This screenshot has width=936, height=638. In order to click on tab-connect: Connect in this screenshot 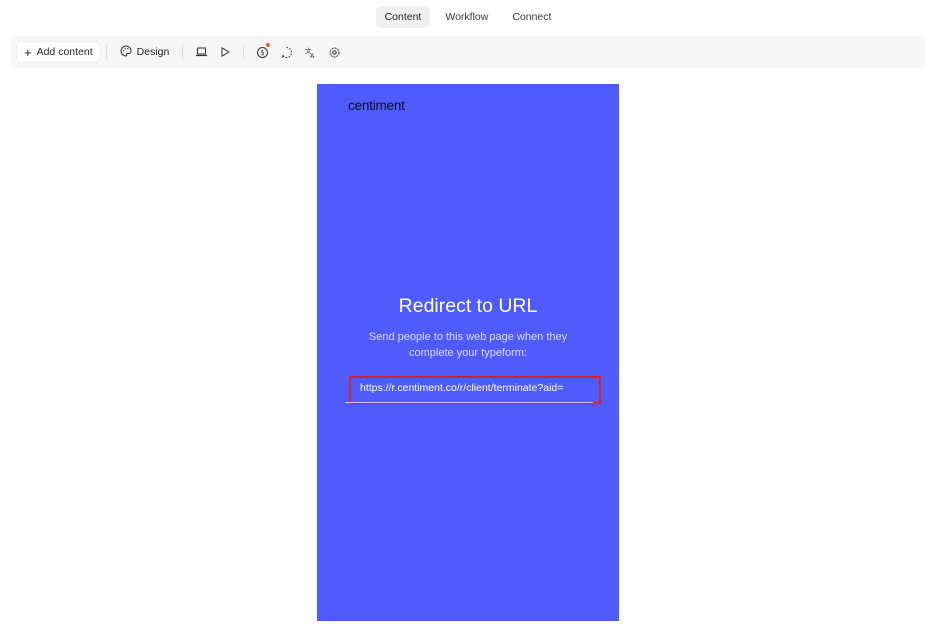, I will do `click(531, 17)`.